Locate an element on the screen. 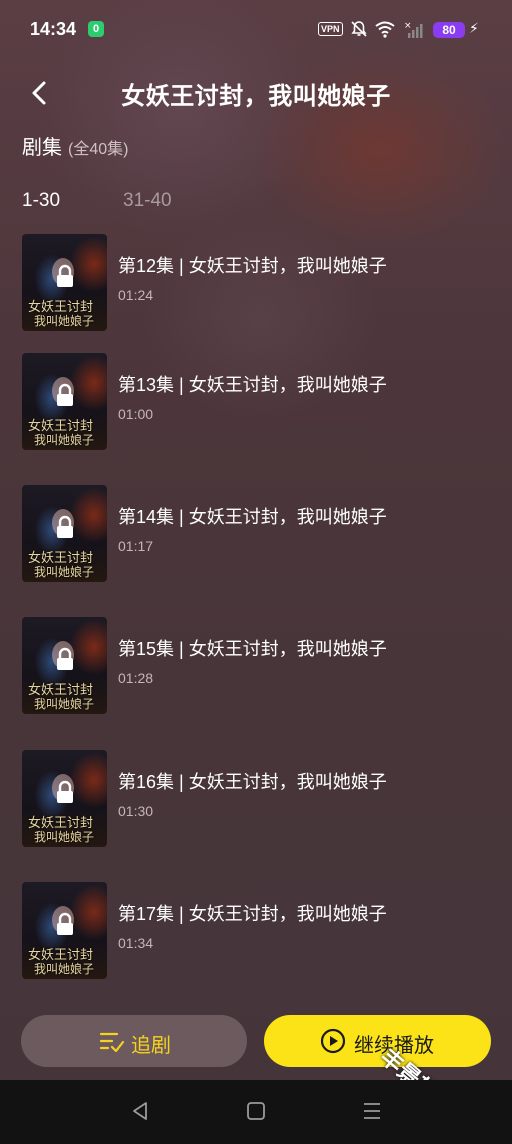 The image size is (512, 1144). episode-item-14: 女妖王讨封 我叫她娘子 第14集 | 女妖王讨封，我叫她娘子 01:17 is located at coordinates (256, 540).